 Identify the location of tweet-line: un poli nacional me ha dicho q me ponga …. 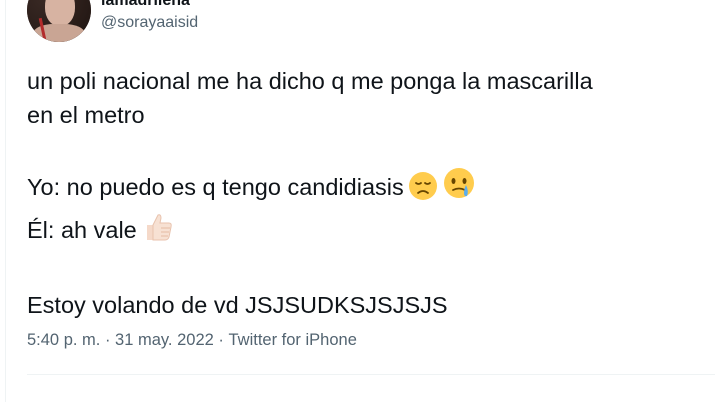
(310, 81).